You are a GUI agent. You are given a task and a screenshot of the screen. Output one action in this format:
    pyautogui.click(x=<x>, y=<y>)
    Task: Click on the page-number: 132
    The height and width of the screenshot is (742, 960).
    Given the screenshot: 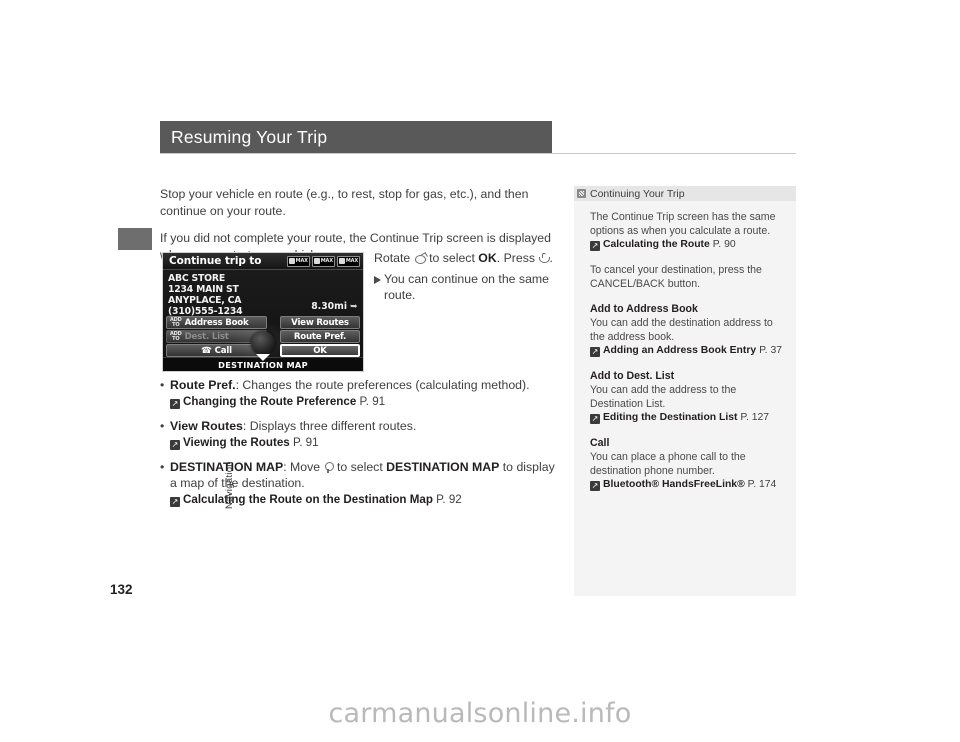 What is the action you would take?
    pyautogui.click(x=121, y=589)
    